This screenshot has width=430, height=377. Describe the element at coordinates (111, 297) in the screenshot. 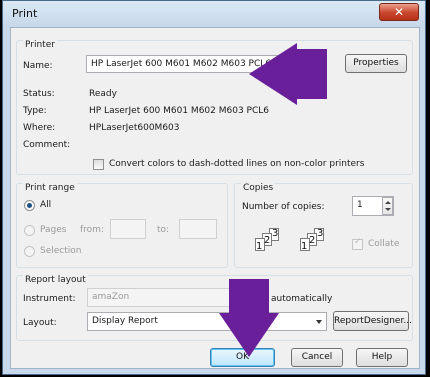

I see `instrument-value: amaZon` at that location.